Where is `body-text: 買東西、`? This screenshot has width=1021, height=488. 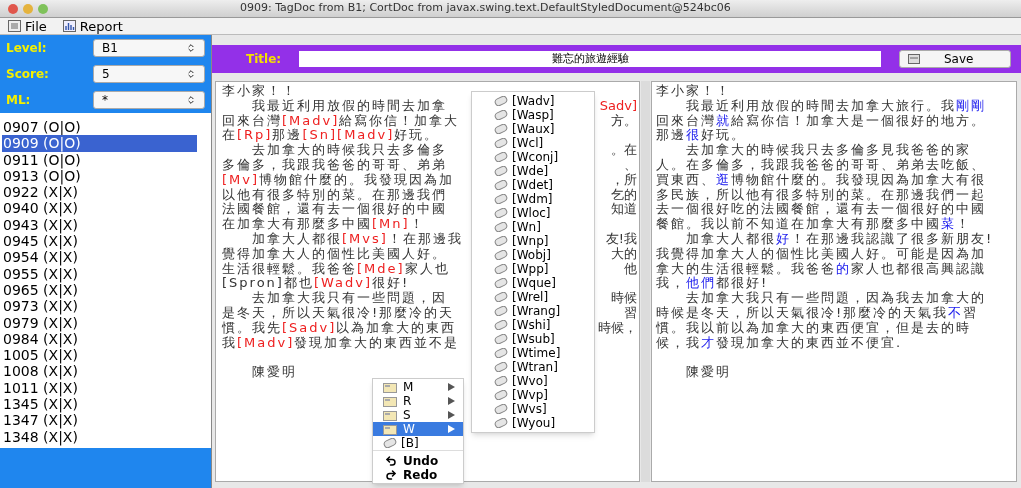 body-text: 買東西、 is located at coordinates (686, 179).